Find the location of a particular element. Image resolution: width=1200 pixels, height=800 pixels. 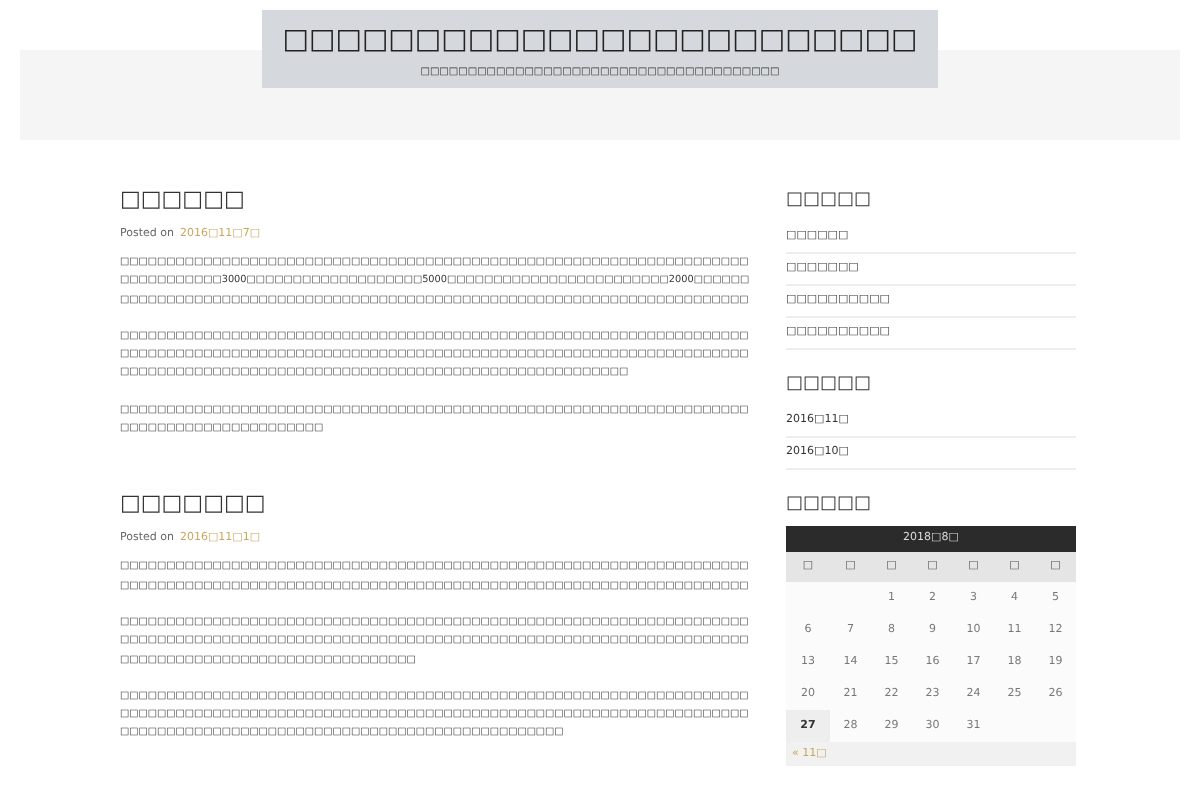

post-title: □□□□□□ is located at coordinates (182, 200).